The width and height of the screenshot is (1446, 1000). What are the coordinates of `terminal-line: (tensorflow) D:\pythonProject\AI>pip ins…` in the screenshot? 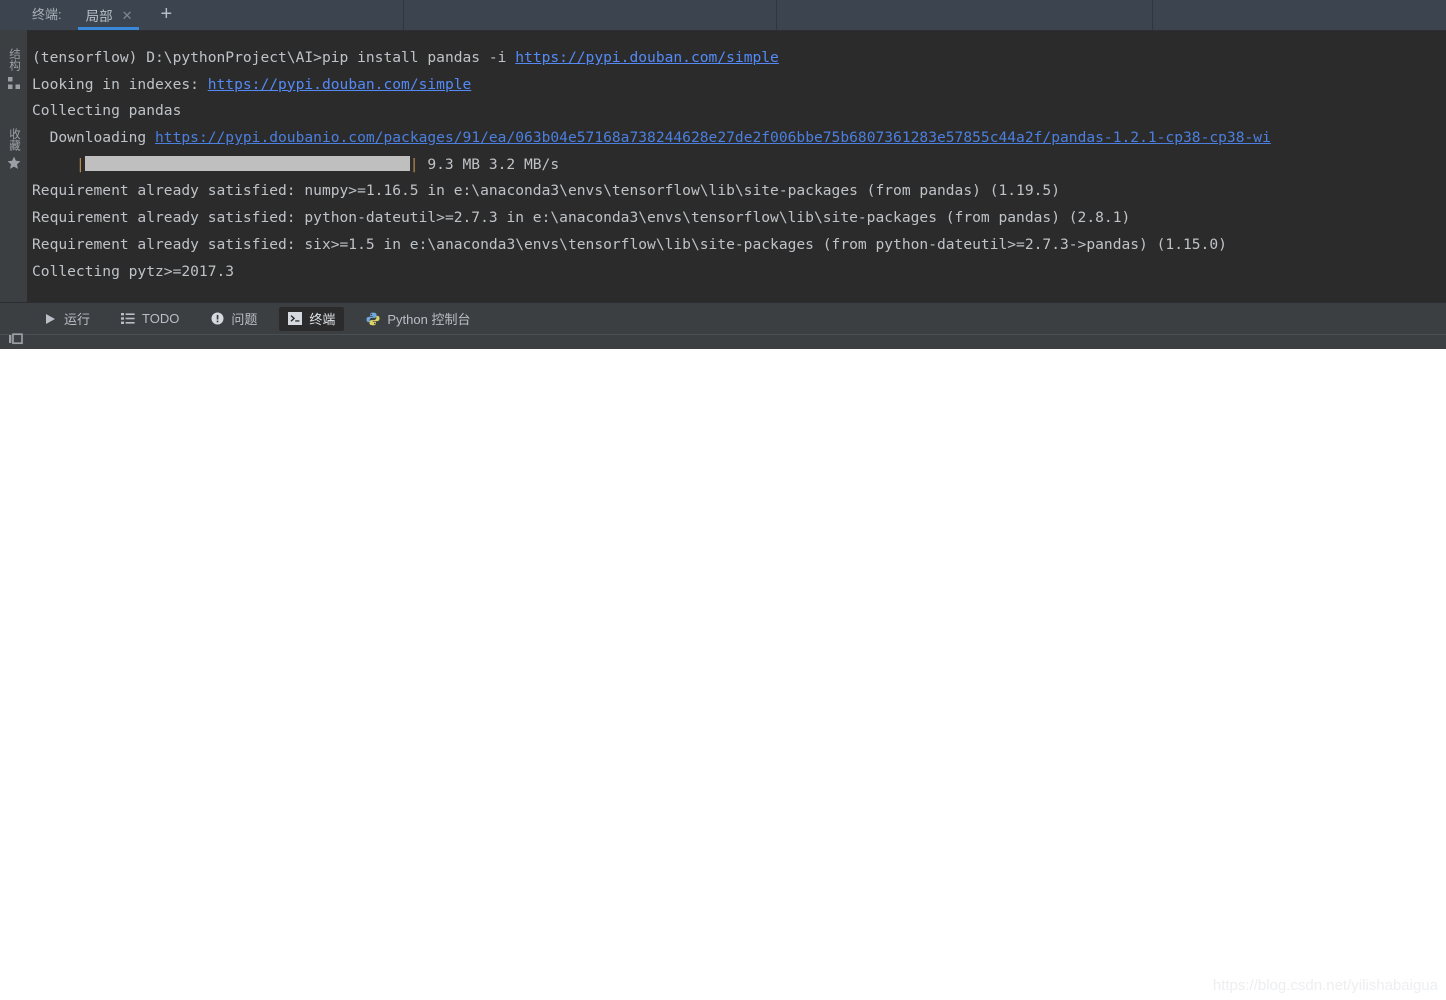 It's located at (739, 58).